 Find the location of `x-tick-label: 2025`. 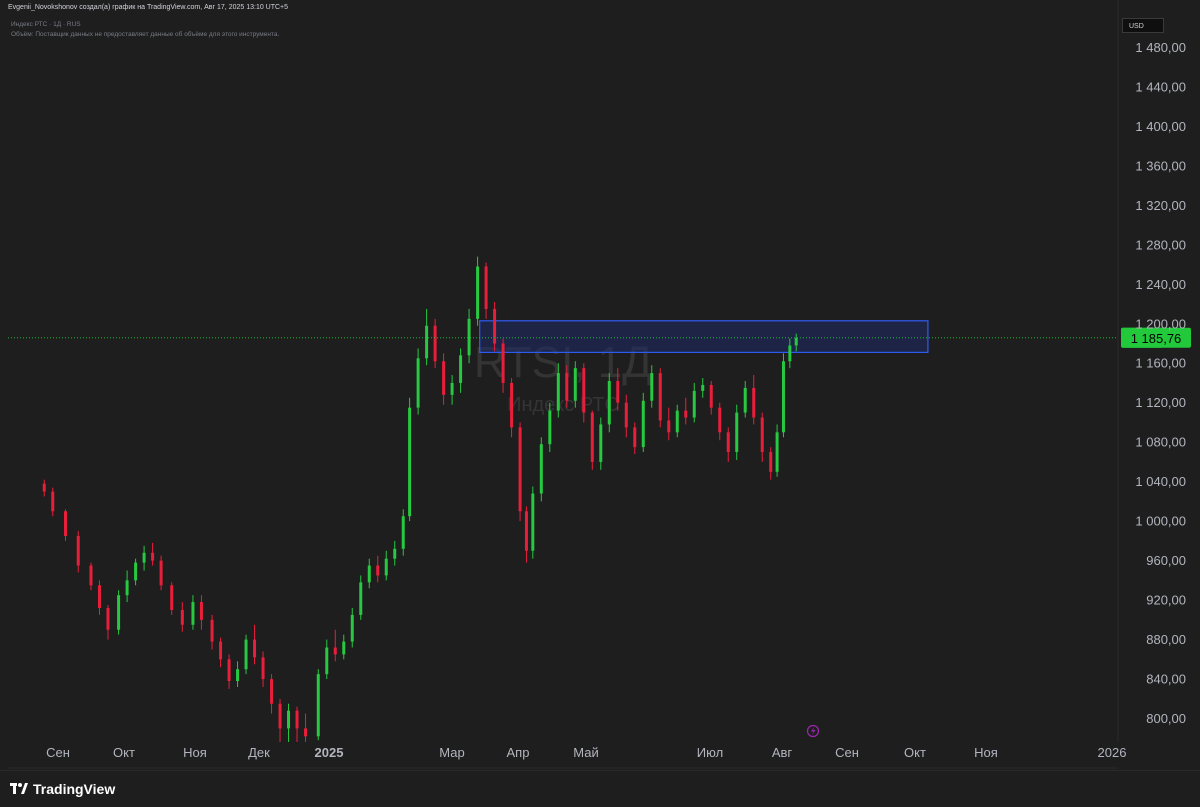

x-tick-label: 2025 is located at coordinates (329, 752).